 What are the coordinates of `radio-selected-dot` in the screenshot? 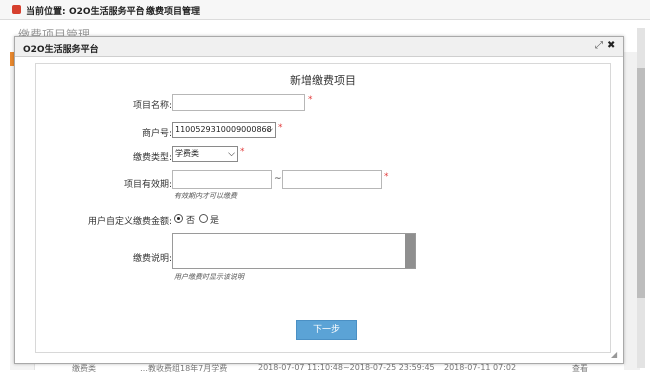 It's located at (178, 218).